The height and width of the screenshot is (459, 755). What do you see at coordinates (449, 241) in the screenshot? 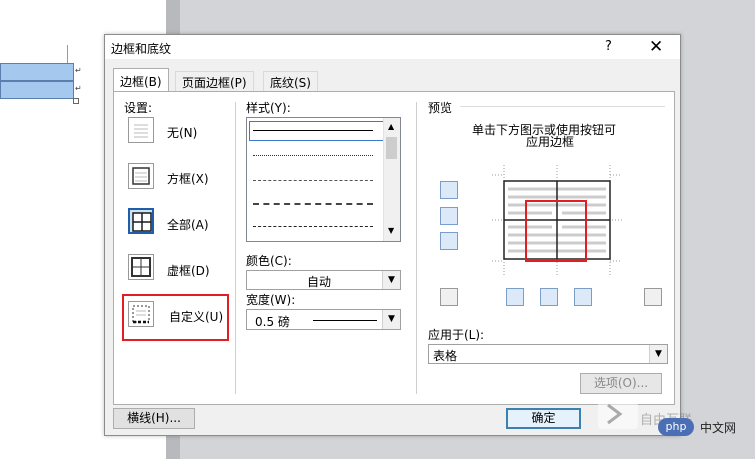
I see `bottom-border-button` at bounding box center [449, 241].